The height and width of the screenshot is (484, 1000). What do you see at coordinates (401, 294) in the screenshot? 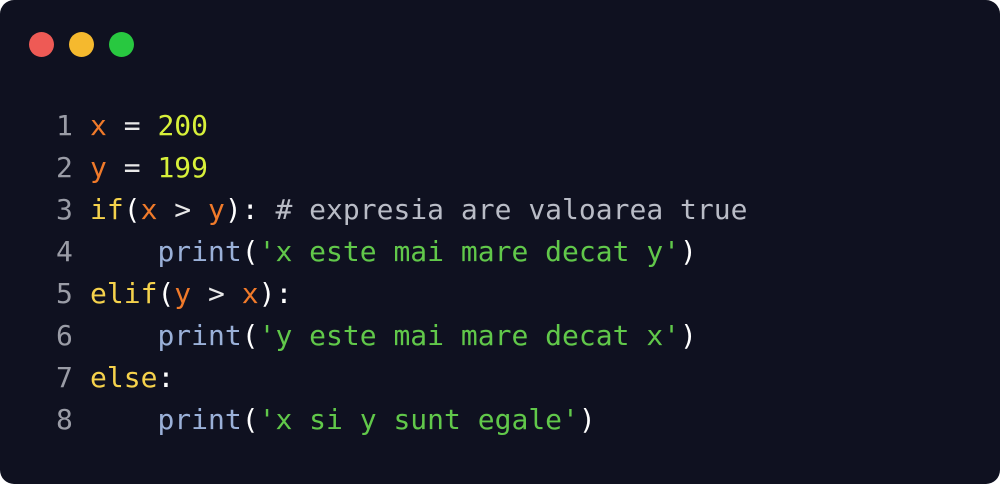
I see `code-line: 5 elif(y > x):` at bounding box center [401, 294].